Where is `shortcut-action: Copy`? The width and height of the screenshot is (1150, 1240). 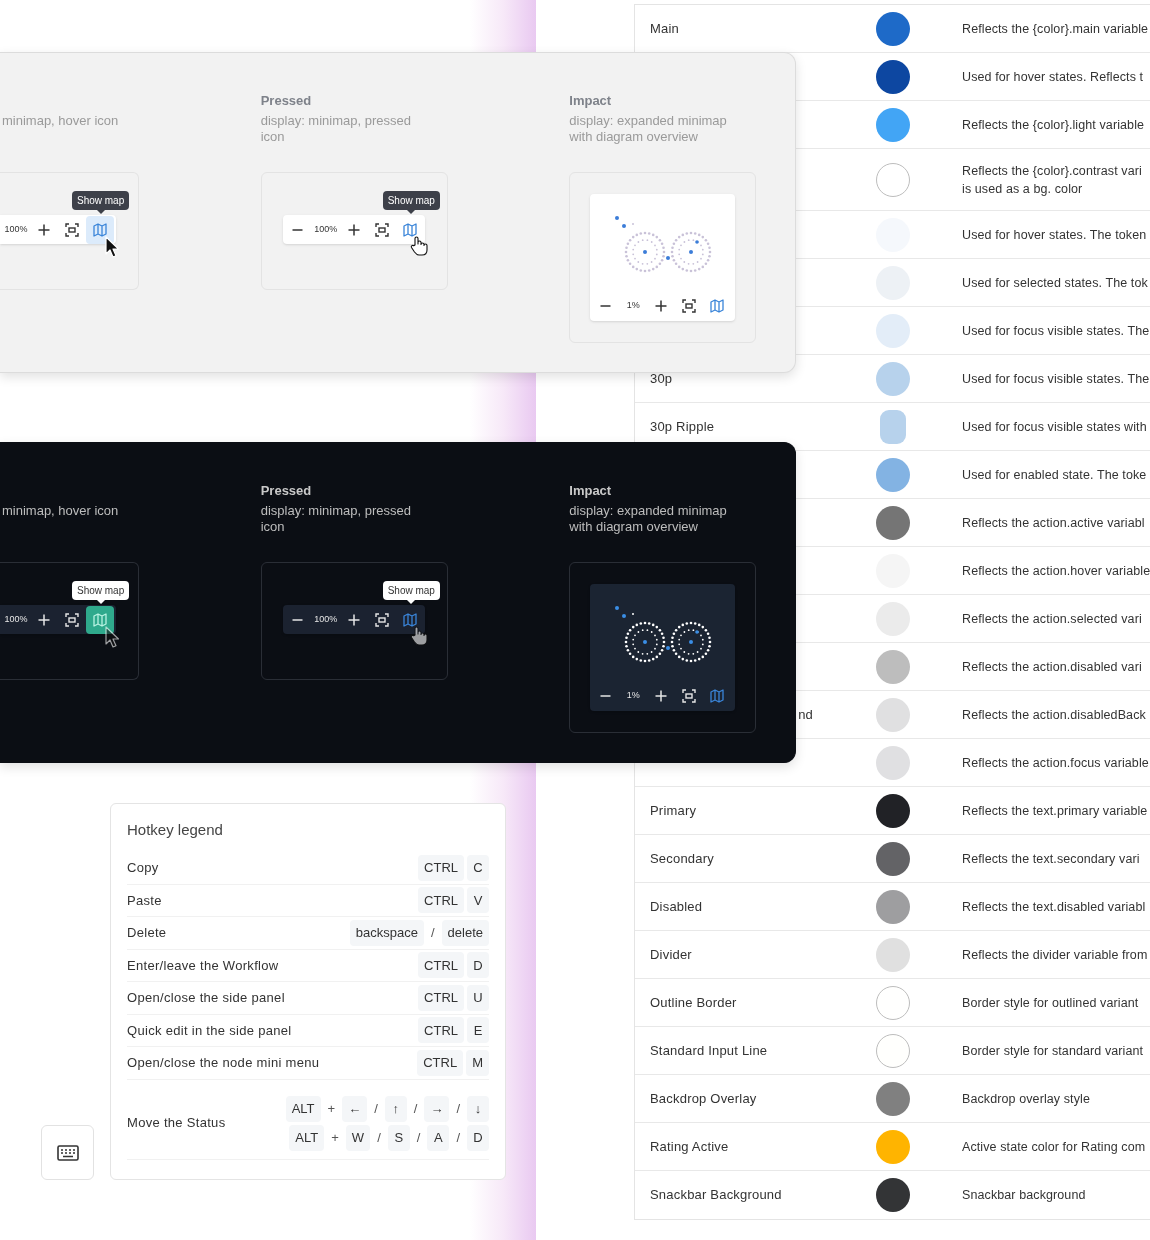
shortcut-action: Copy is located at coordinates (143, 868).